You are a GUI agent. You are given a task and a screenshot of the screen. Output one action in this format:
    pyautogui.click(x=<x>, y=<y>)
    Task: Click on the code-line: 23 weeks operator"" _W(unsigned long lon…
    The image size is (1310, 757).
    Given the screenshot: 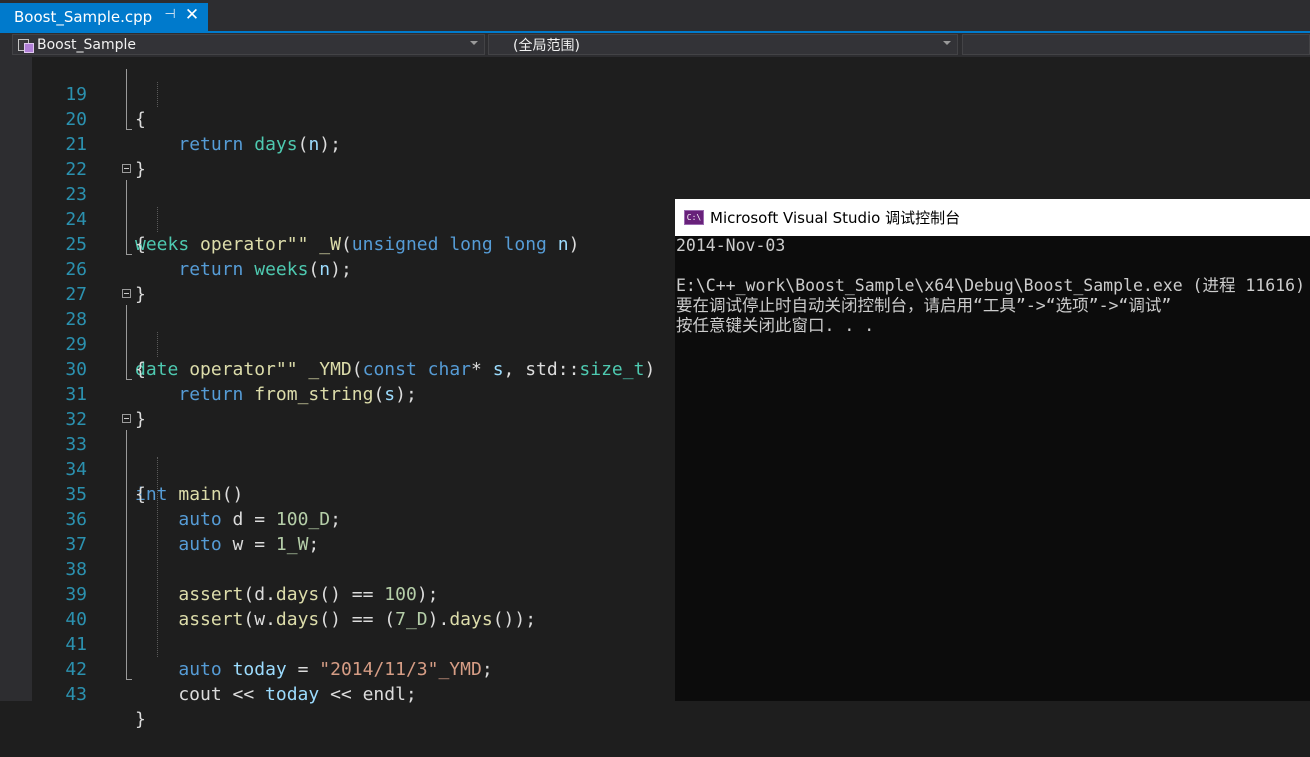 What is the action you would take?
    pyautogui.click(x=671, y=206)
    